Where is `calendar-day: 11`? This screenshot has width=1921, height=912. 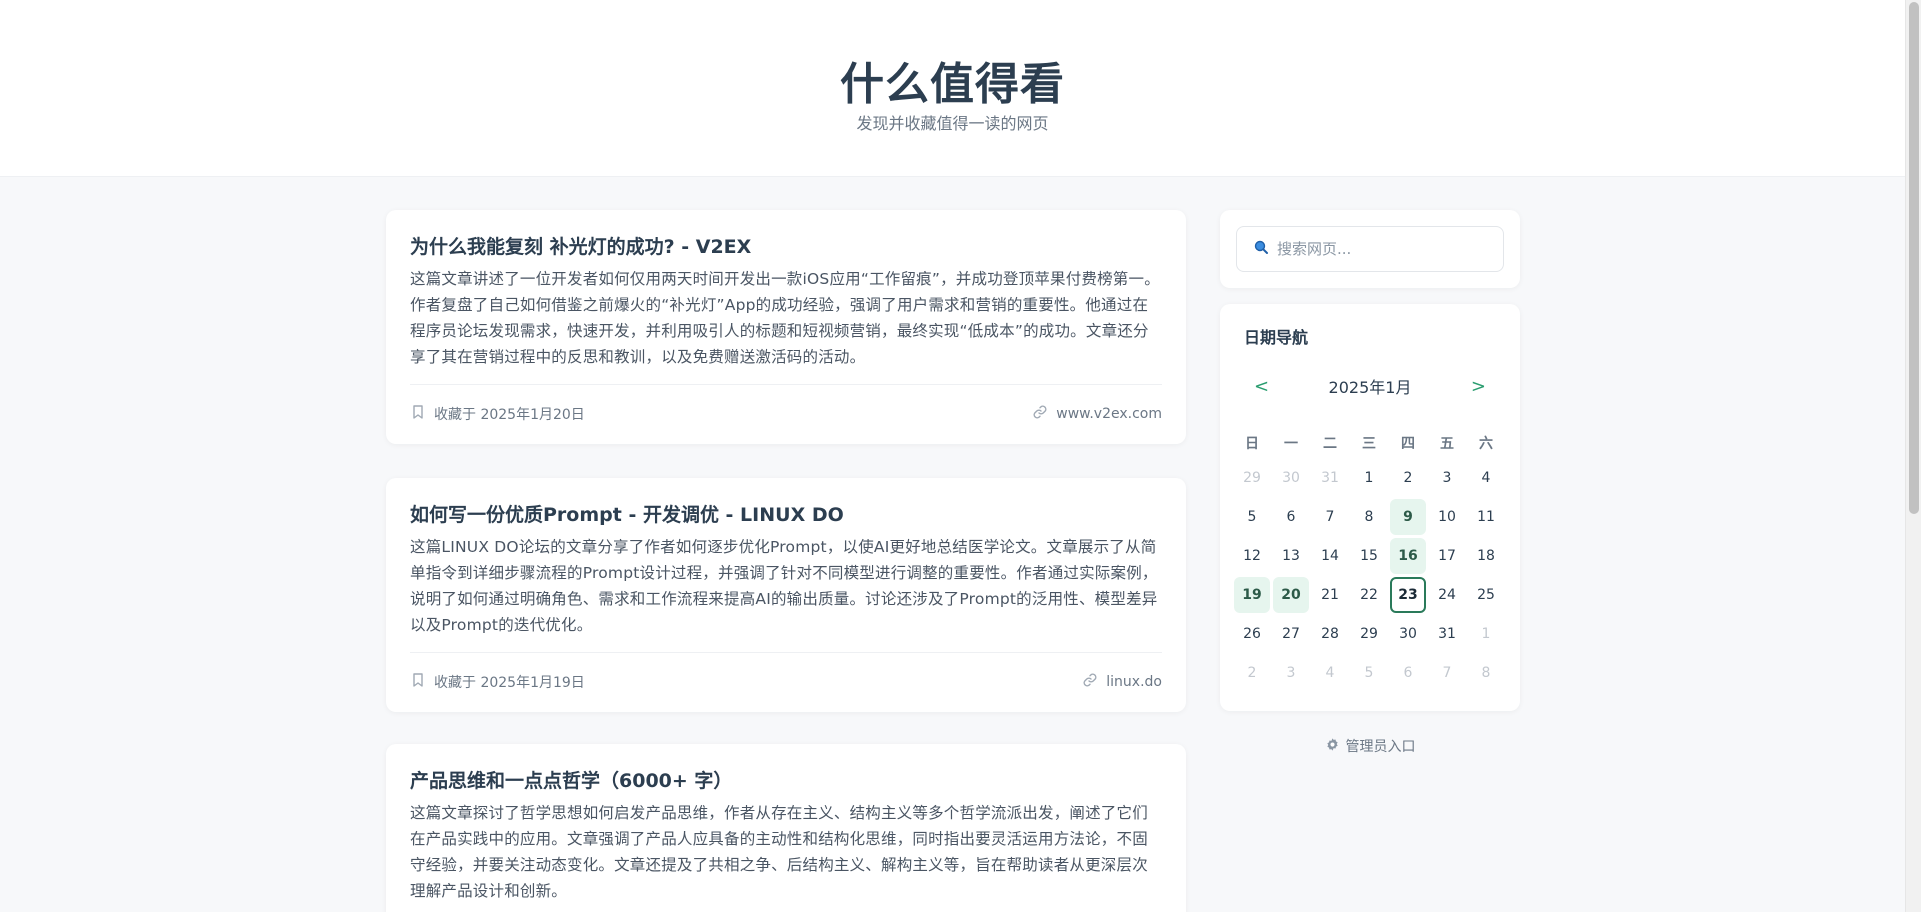 calendar-day: 11 is located at coordinates (1486, 517).